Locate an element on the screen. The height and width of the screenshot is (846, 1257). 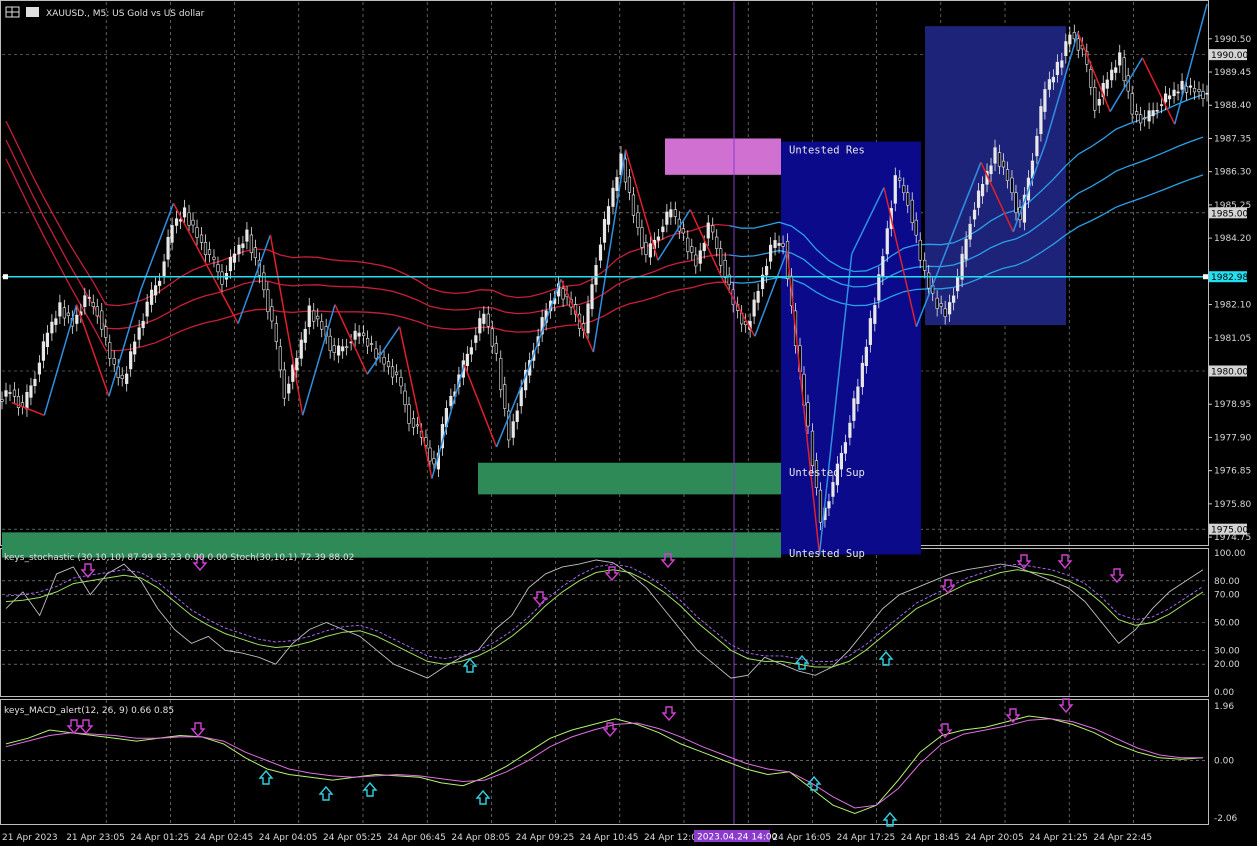
resistance-zone-label: Untested Res is located at coordinates (827, 151).